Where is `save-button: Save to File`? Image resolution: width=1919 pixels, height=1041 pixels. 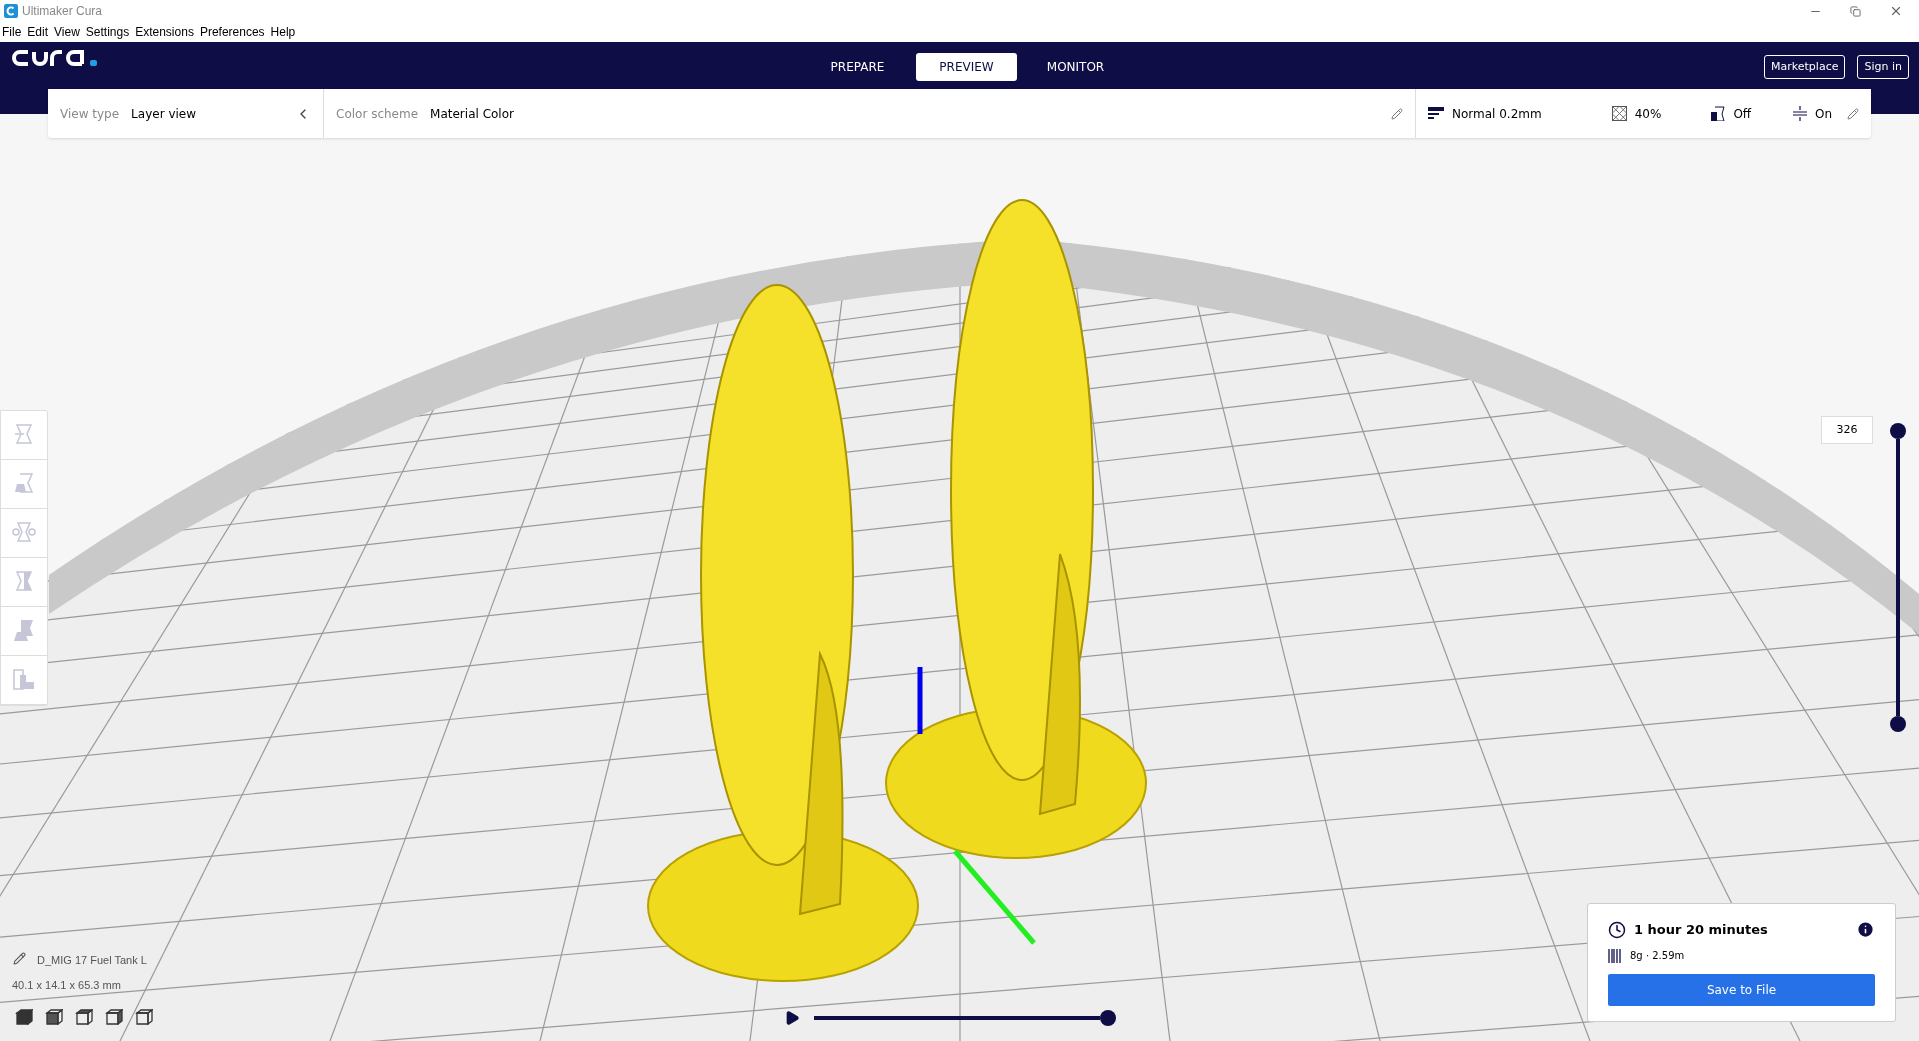
save-button: Save to File is located at coordinates (1741, 989).